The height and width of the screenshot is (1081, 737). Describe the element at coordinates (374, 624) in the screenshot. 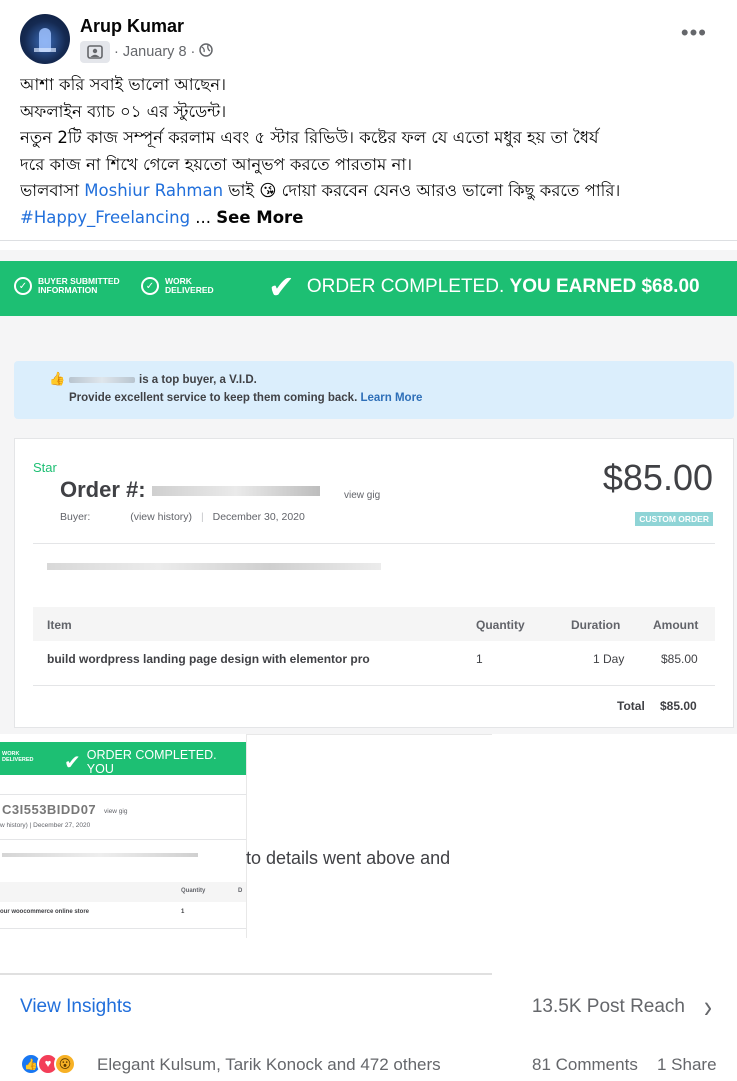

I see `table-header: Item Quantity Duration Amount` at that location.